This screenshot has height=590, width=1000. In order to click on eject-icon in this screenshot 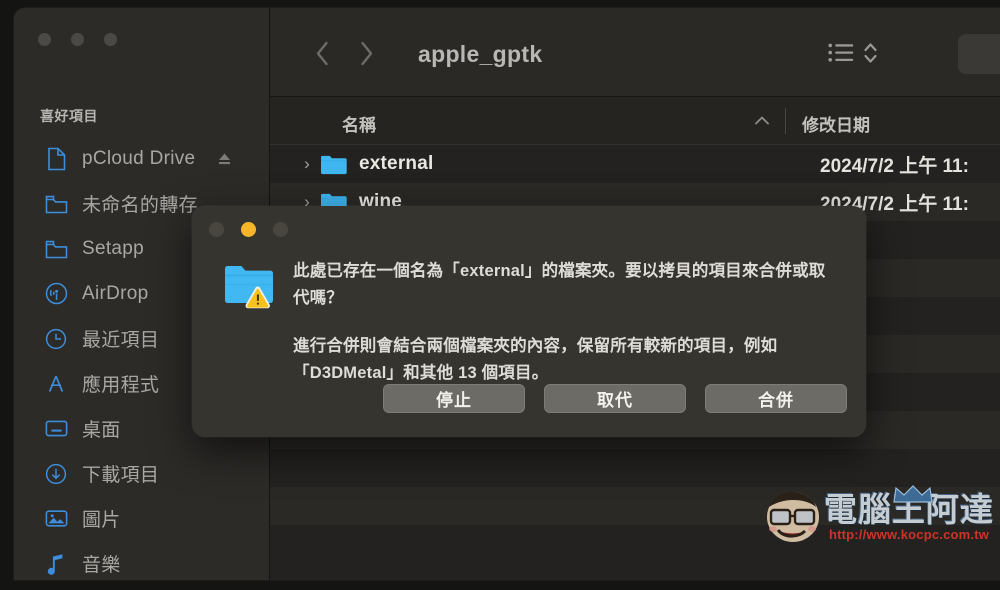, I will do `click(224, 159)`.